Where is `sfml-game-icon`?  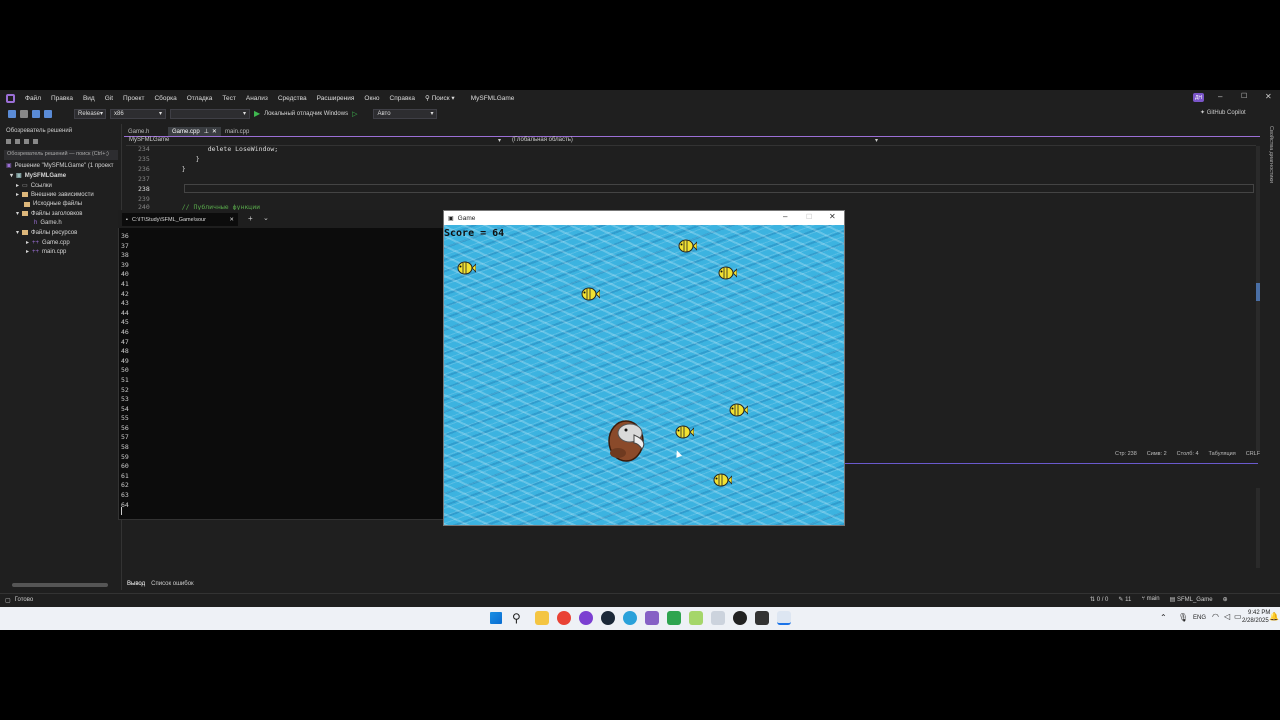
sfml-game-icon is located at coordinates (784, 618).